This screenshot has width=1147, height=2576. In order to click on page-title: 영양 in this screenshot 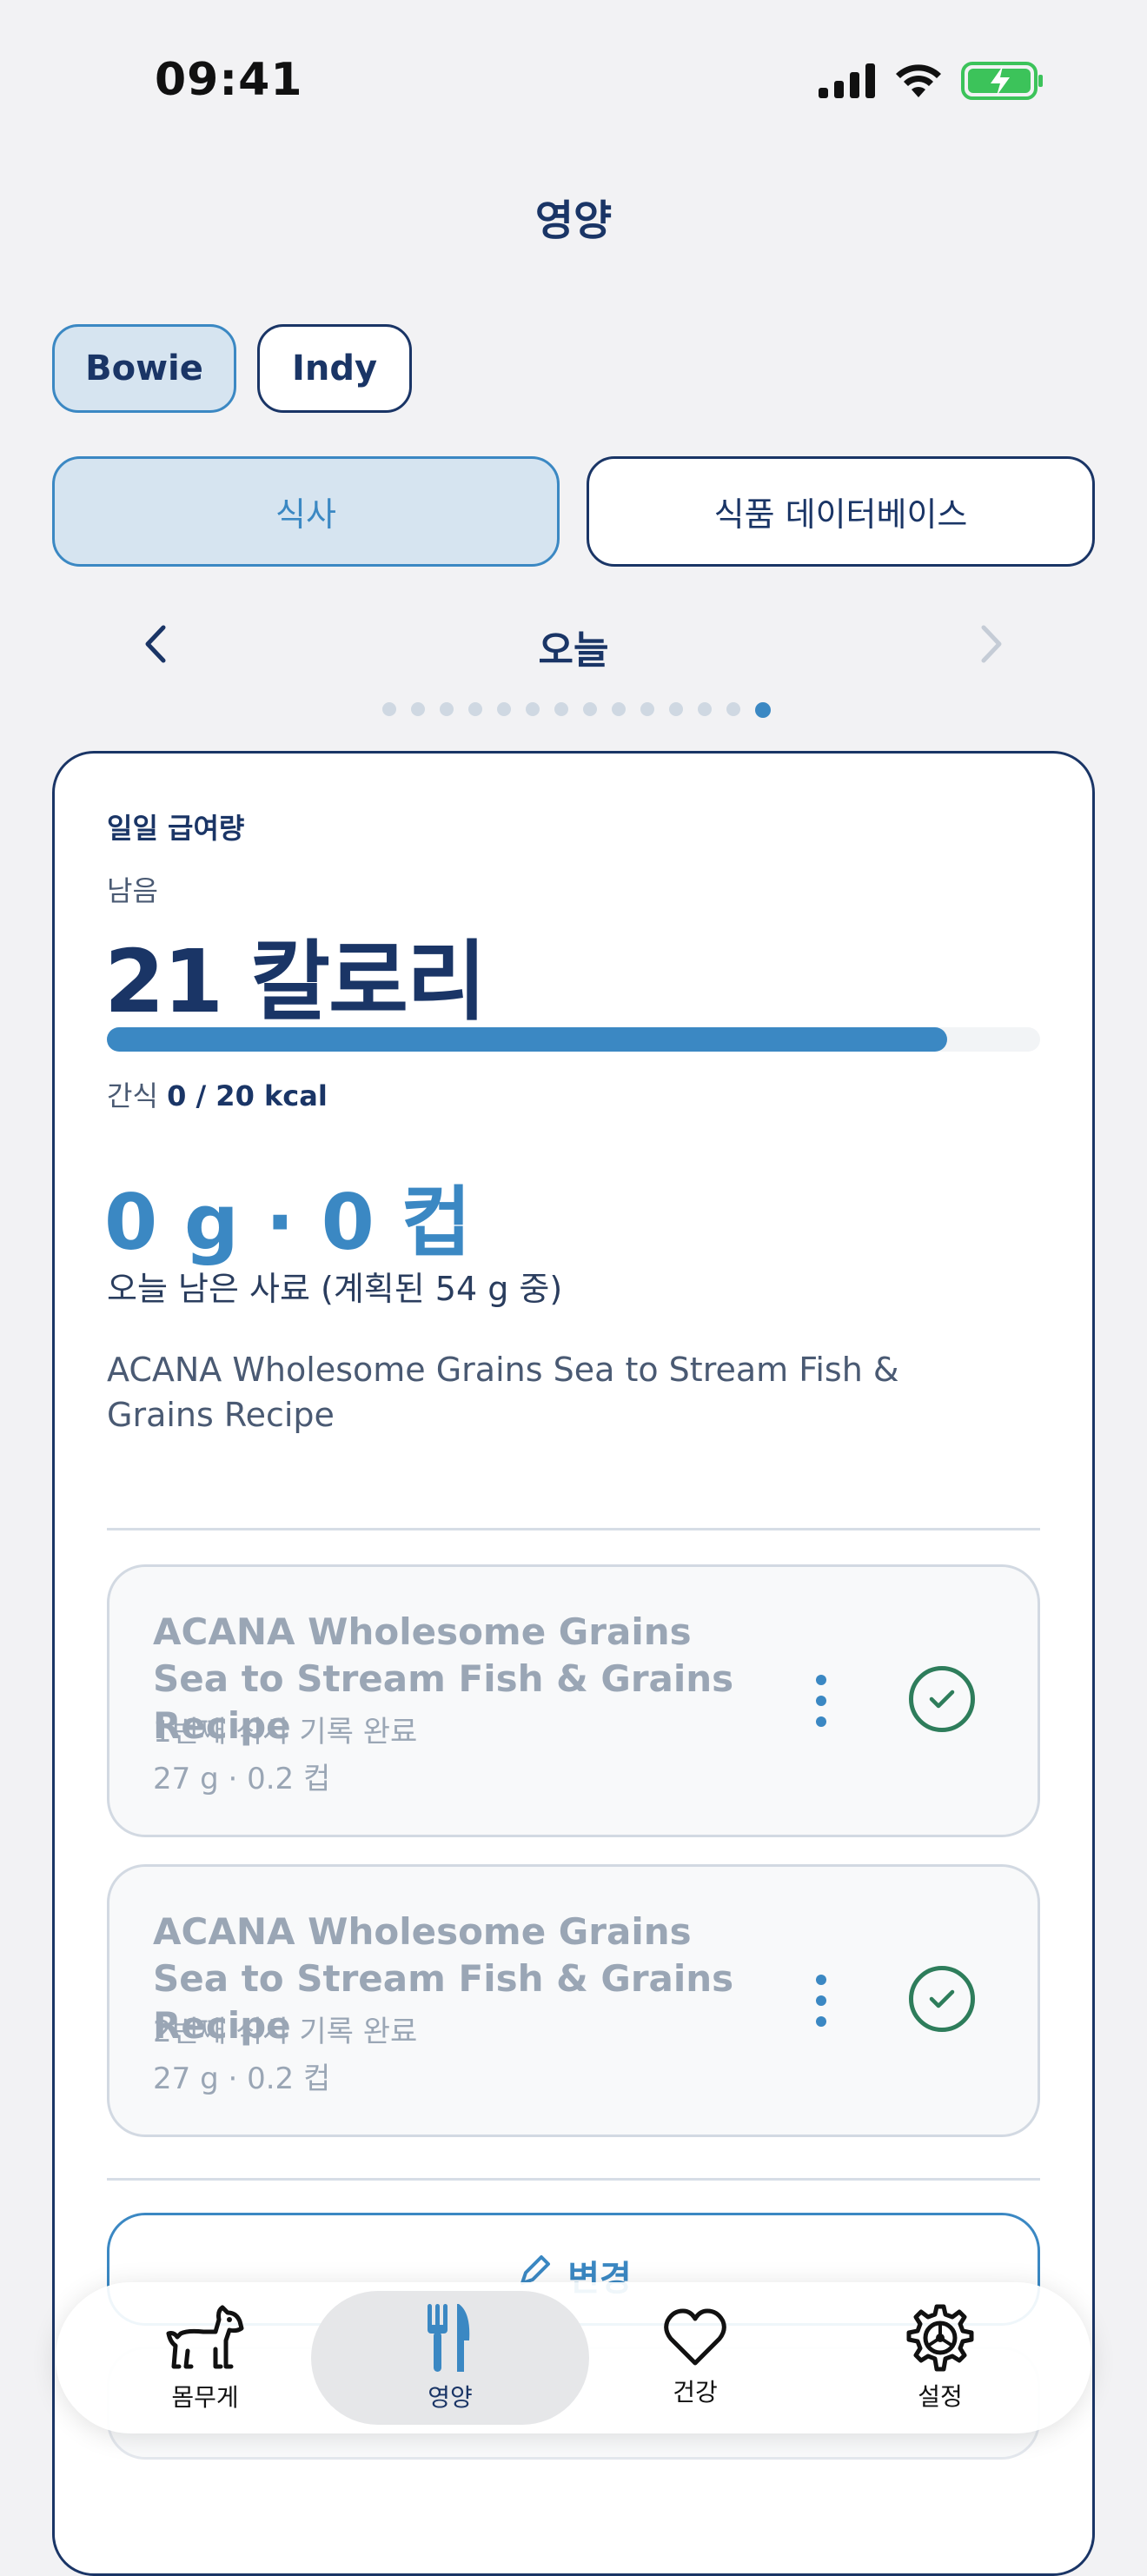, I will do `click(573, 220)`.